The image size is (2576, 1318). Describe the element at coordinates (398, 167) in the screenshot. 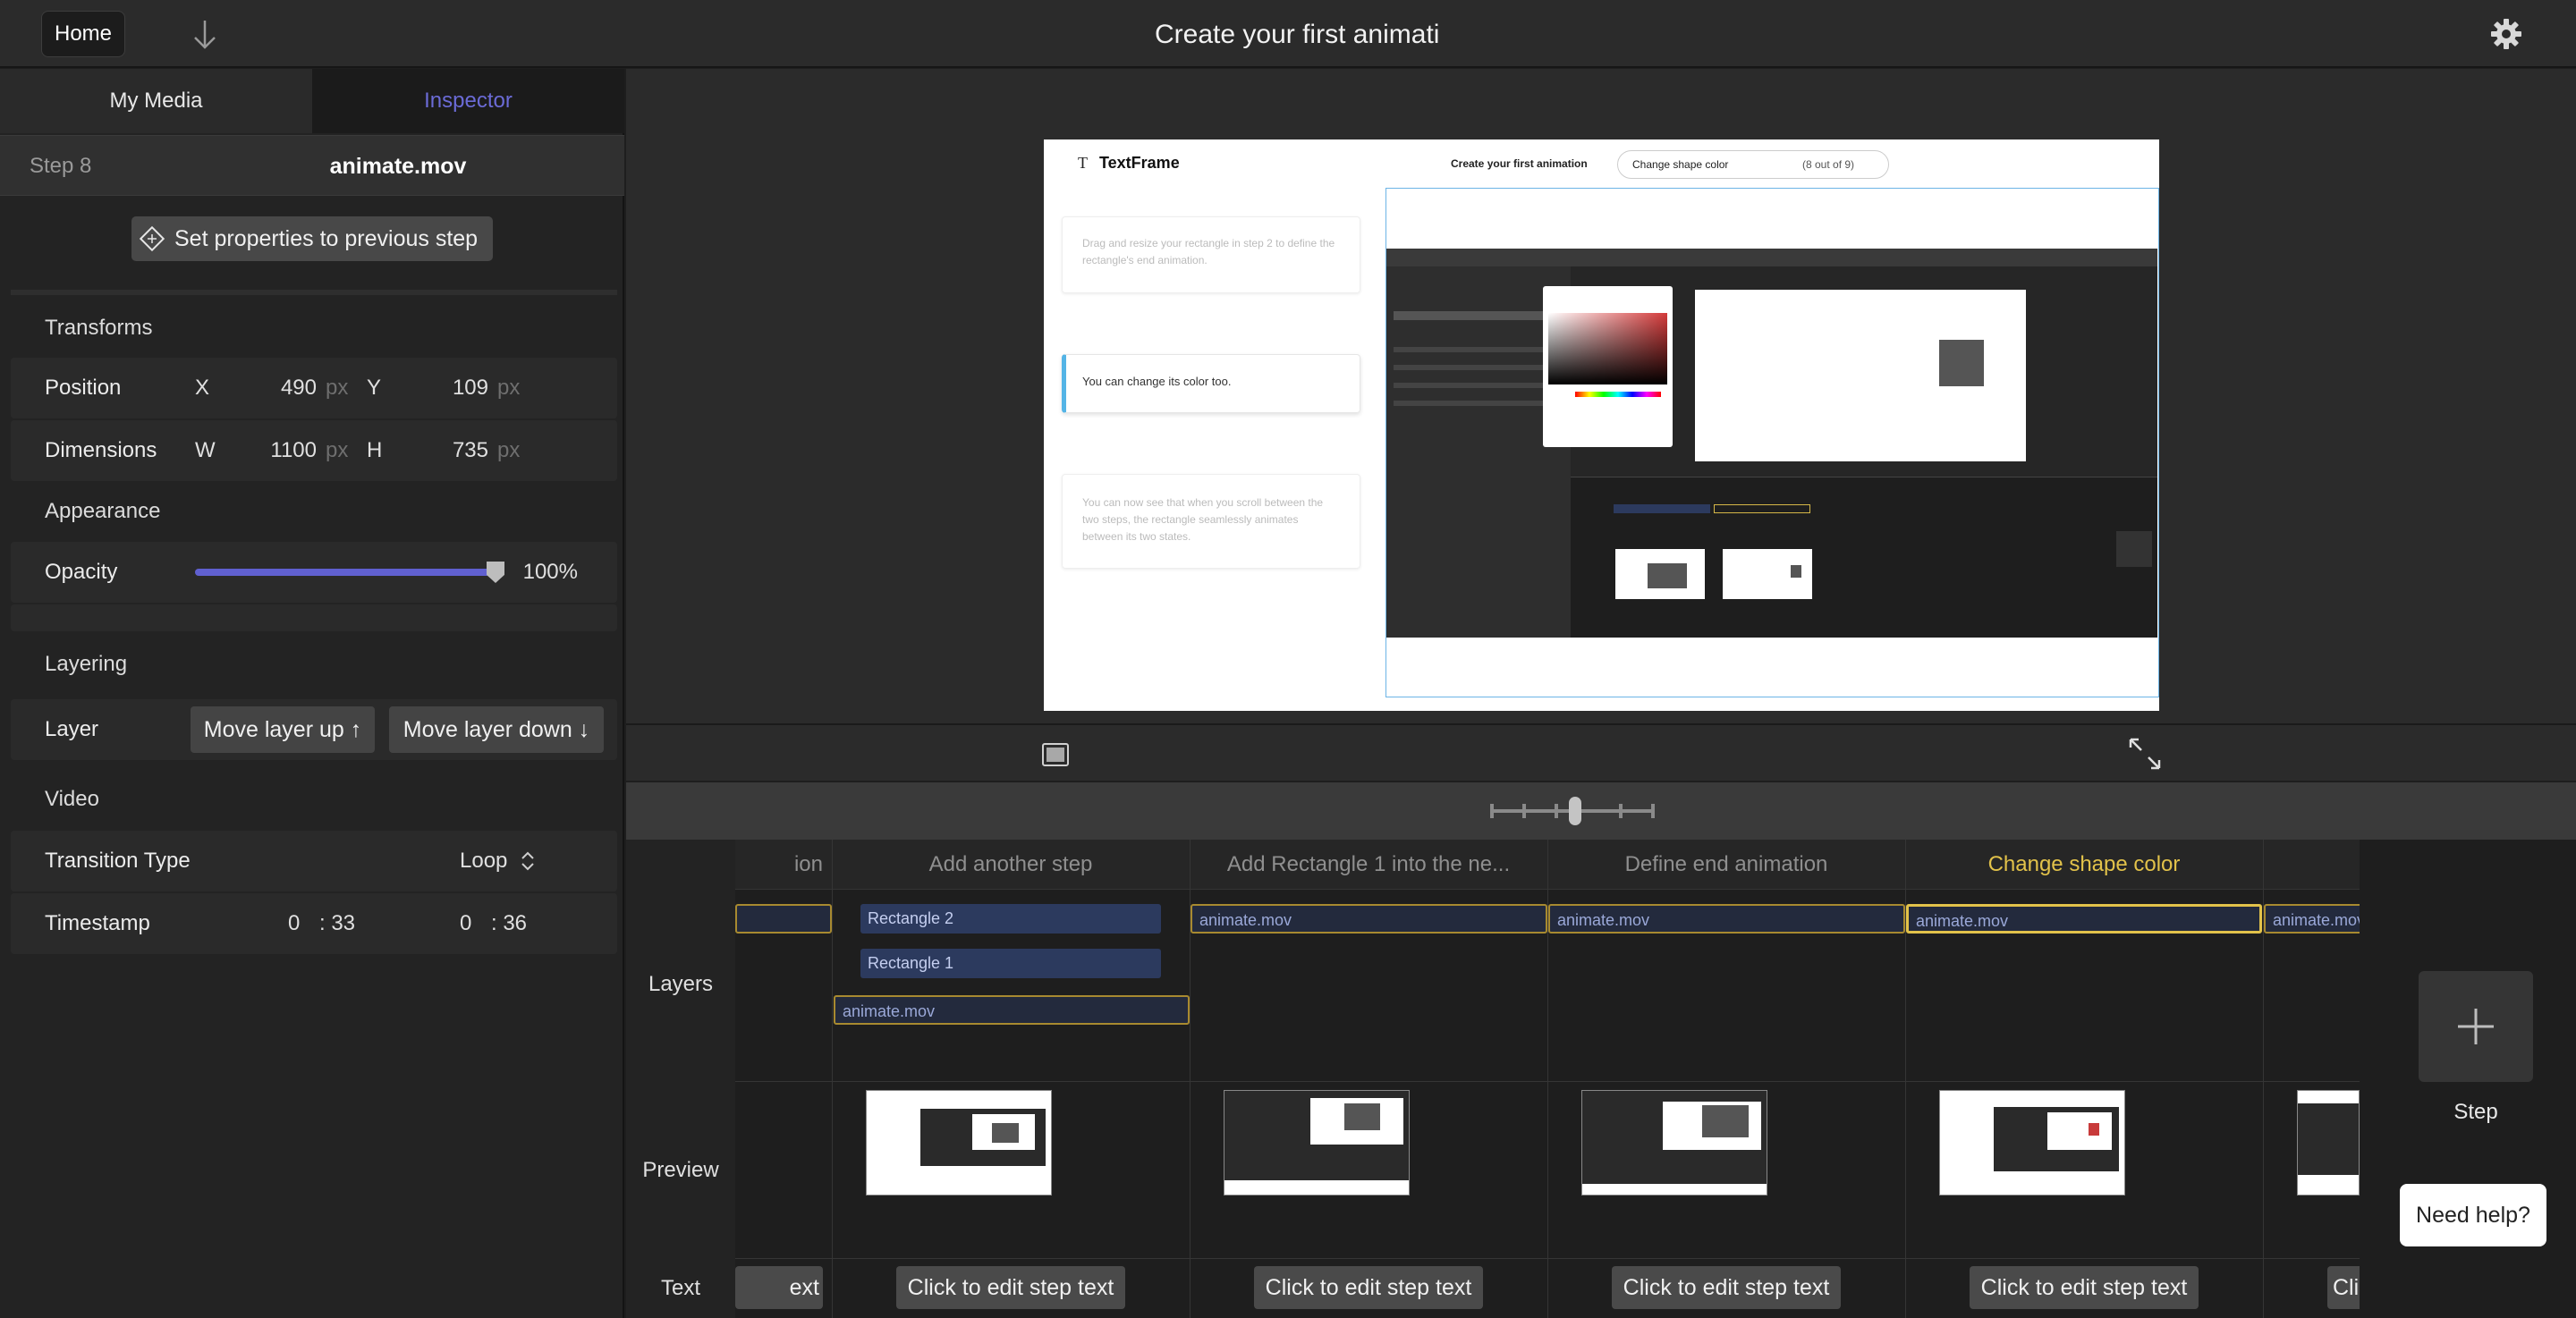

I see `file-name: animate.mov` at that location.